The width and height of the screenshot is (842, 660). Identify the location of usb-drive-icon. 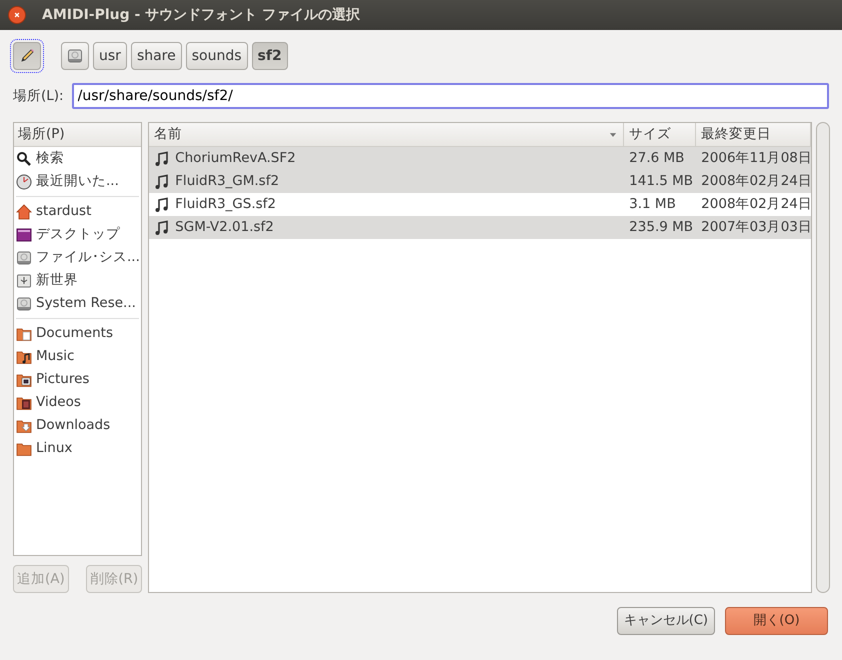
(24, 280).